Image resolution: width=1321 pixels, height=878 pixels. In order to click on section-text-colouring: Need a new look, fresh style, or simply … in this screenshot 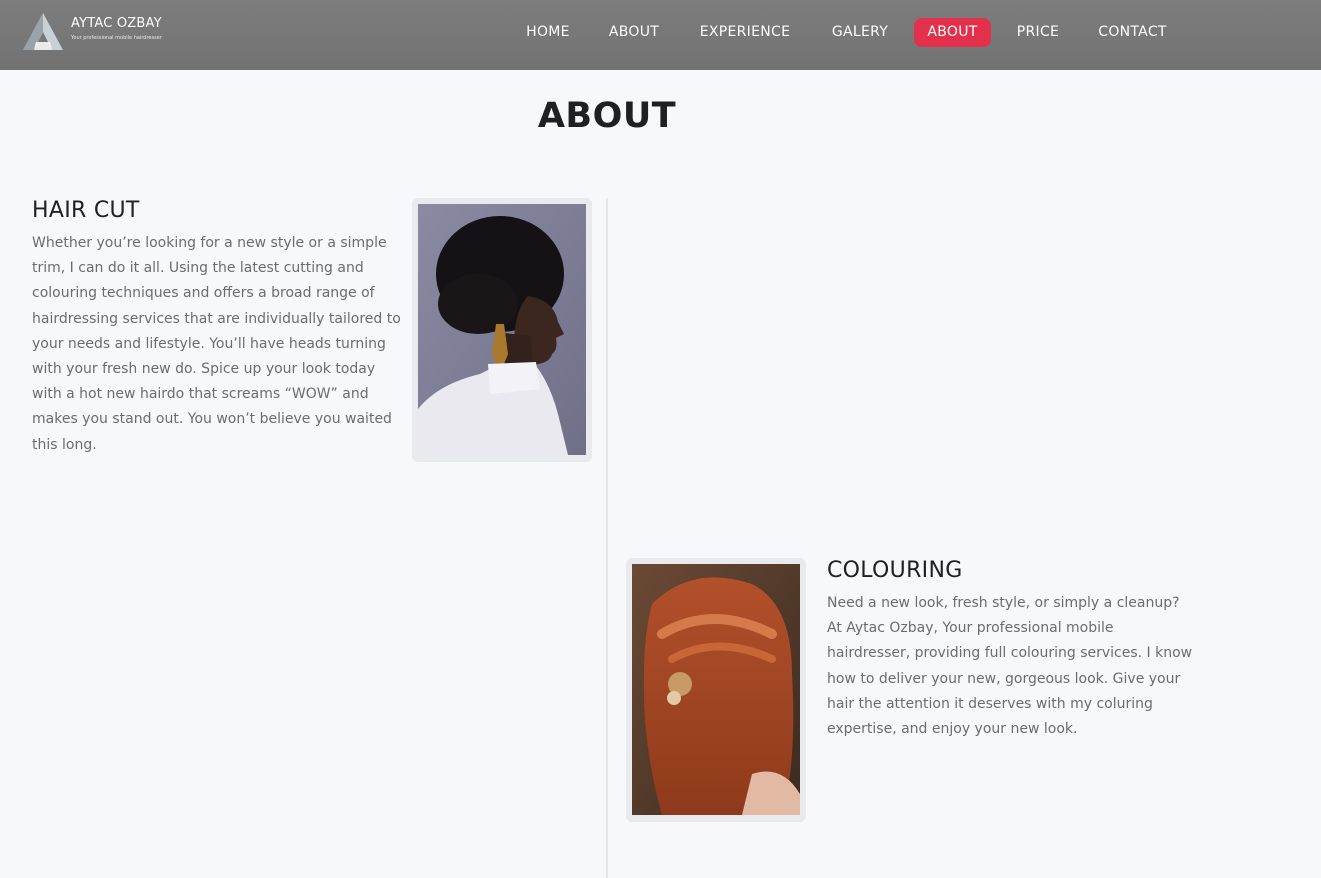, I will do `click(1010, 666)`.